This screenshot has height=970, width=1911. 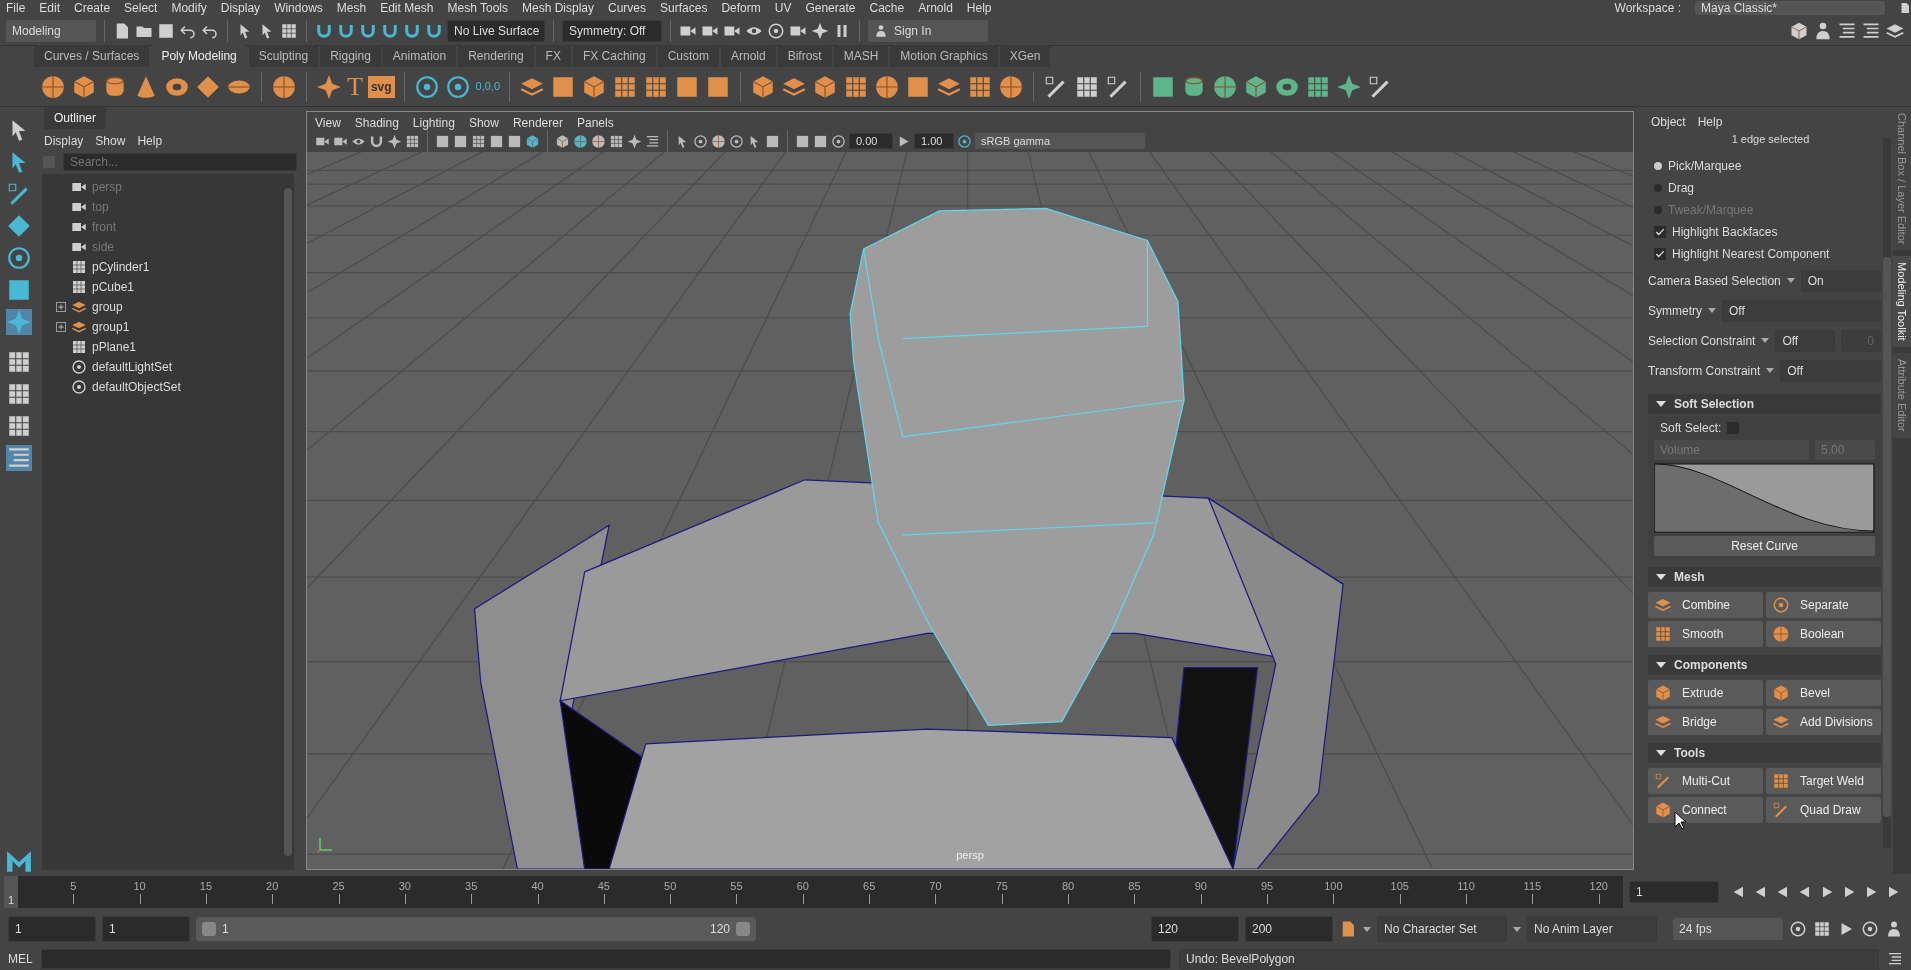 I want to click on menu-item: Panels, so click(x=595, y=121).